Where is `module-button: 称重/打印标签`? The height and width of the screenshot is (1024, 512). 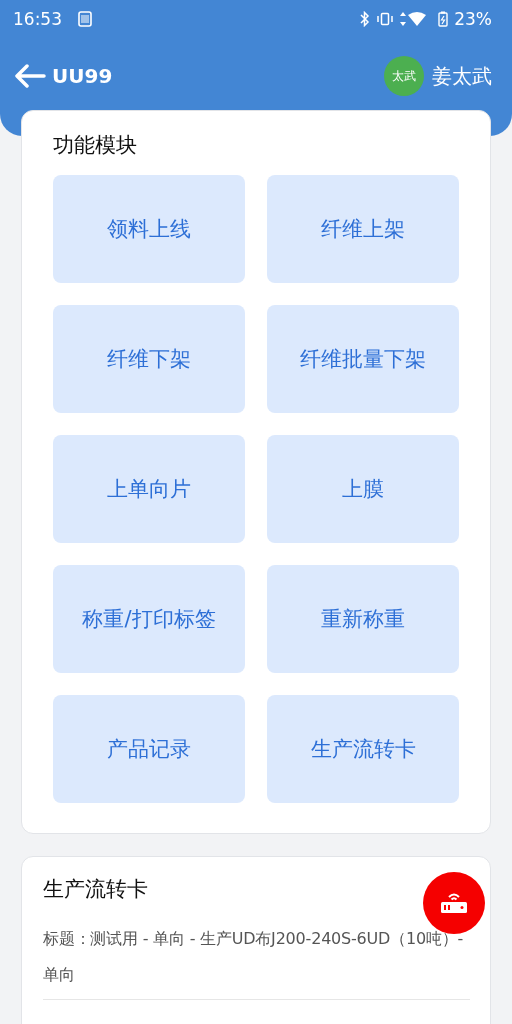 module-button: 称重/打印标签 is located at coordinates (149, 619).